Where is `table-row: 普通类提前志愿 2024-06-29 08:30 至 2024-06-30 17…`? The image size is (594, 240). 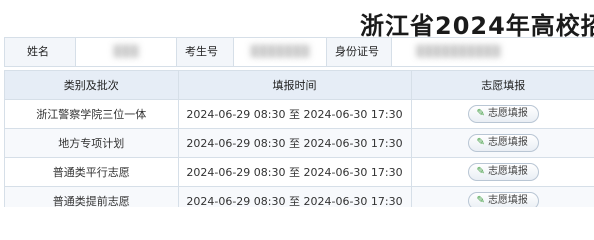
table-row: 普通类提前志愿 2024-06-29 08:30 至 2024-06-30 17… is located at coordinates (299, 196).